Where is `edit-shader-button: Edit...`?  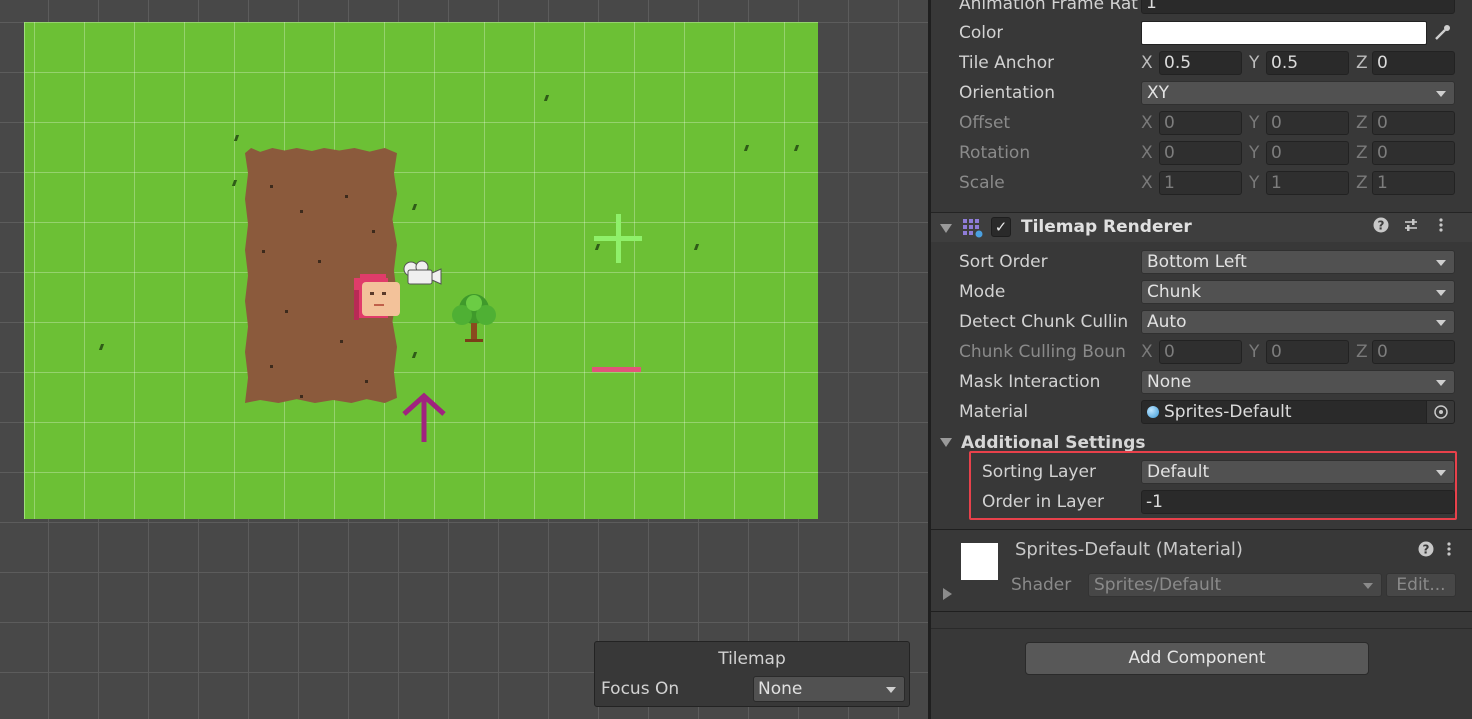
edit-shader-button: Edit... is located at coordinates (1421, 585).